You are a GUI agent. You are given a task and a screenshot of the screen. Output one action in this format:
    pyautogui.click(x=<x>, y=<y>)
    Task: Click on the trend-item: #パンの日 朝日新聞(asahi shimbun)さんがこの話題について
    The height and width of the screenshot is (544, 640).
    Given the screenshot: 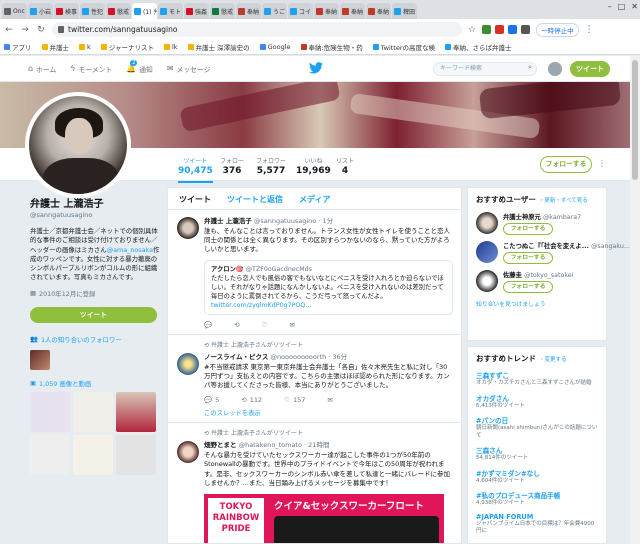 What is the action you would take?
    pyautogui.click(x=537, y=428)
    